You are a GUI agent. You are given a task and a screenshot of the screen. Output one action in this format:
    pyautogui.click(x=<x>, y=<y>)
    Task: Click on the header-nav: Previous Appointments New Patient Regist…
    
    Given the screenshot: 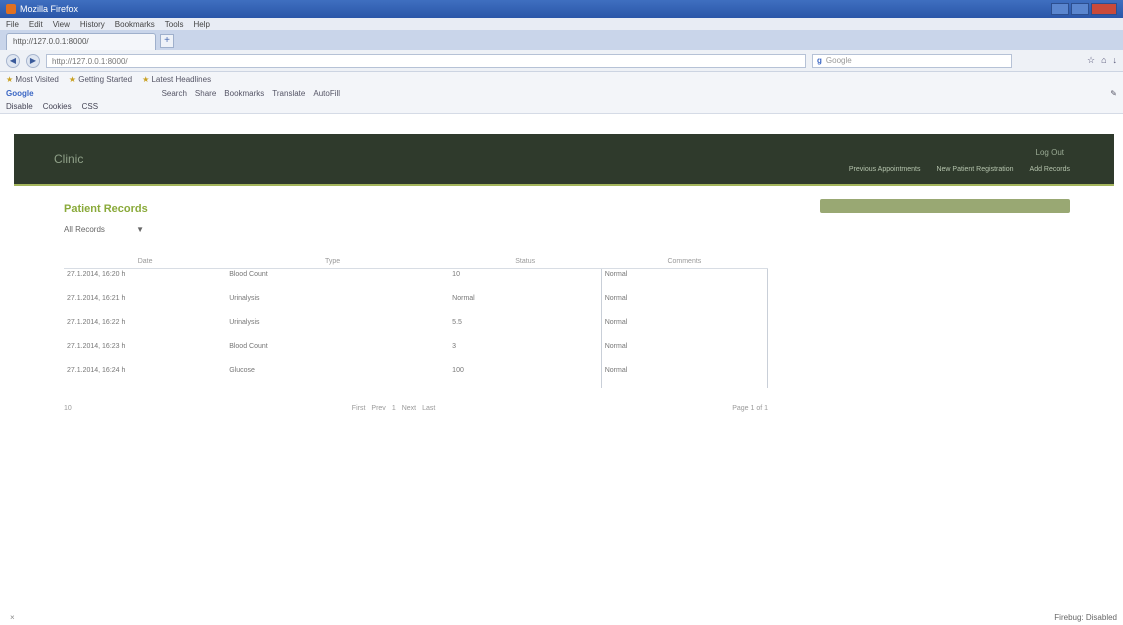 What is the action you would take?
    pyautogui.click(x=959, y=169)
    